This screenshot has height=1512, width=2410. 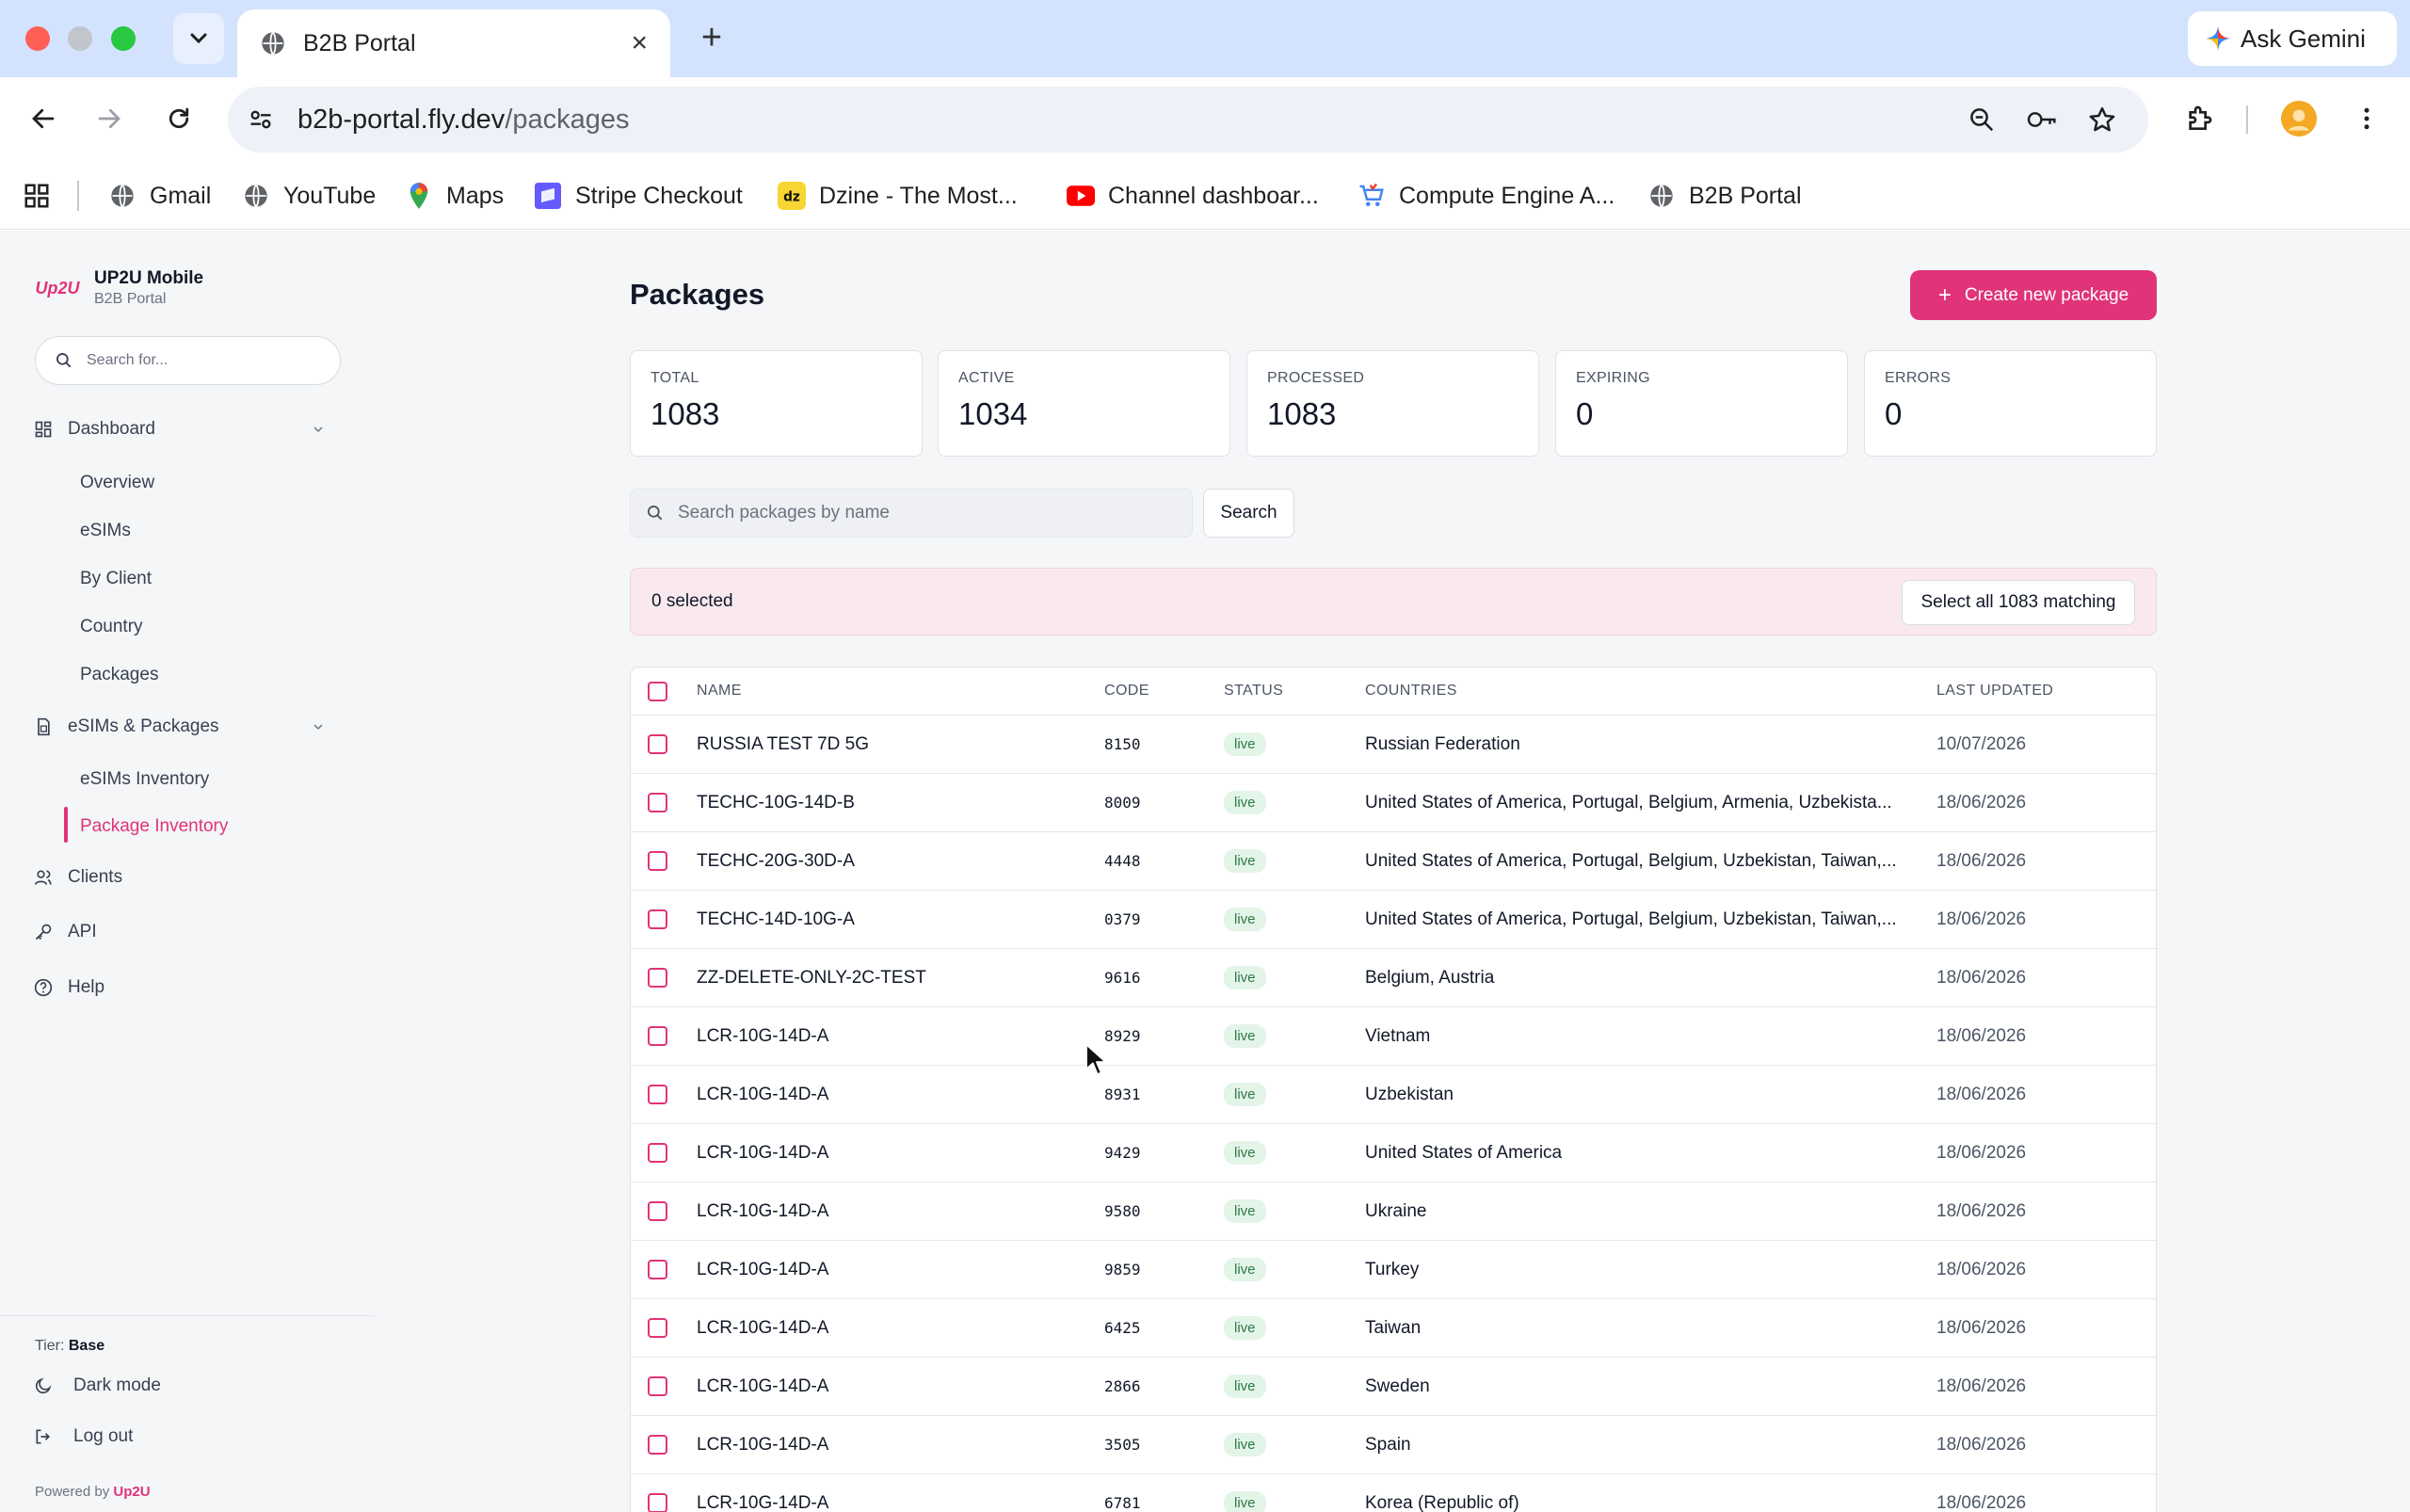 What do you see at coordinates (2033, 295) in the screenshot?
I see `create-package-button: + Create new package` at bounding box center [2033, 295].